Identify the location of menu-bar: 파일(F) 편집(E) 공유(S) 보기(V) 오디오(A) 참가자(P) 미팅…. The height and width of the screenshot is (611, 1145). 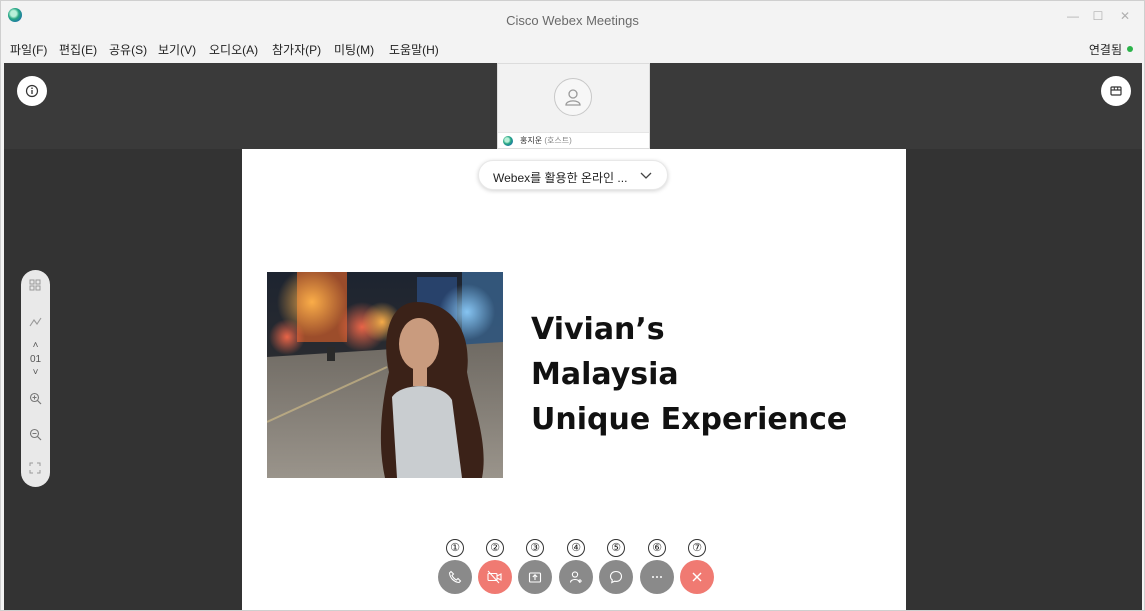
(572, 49).